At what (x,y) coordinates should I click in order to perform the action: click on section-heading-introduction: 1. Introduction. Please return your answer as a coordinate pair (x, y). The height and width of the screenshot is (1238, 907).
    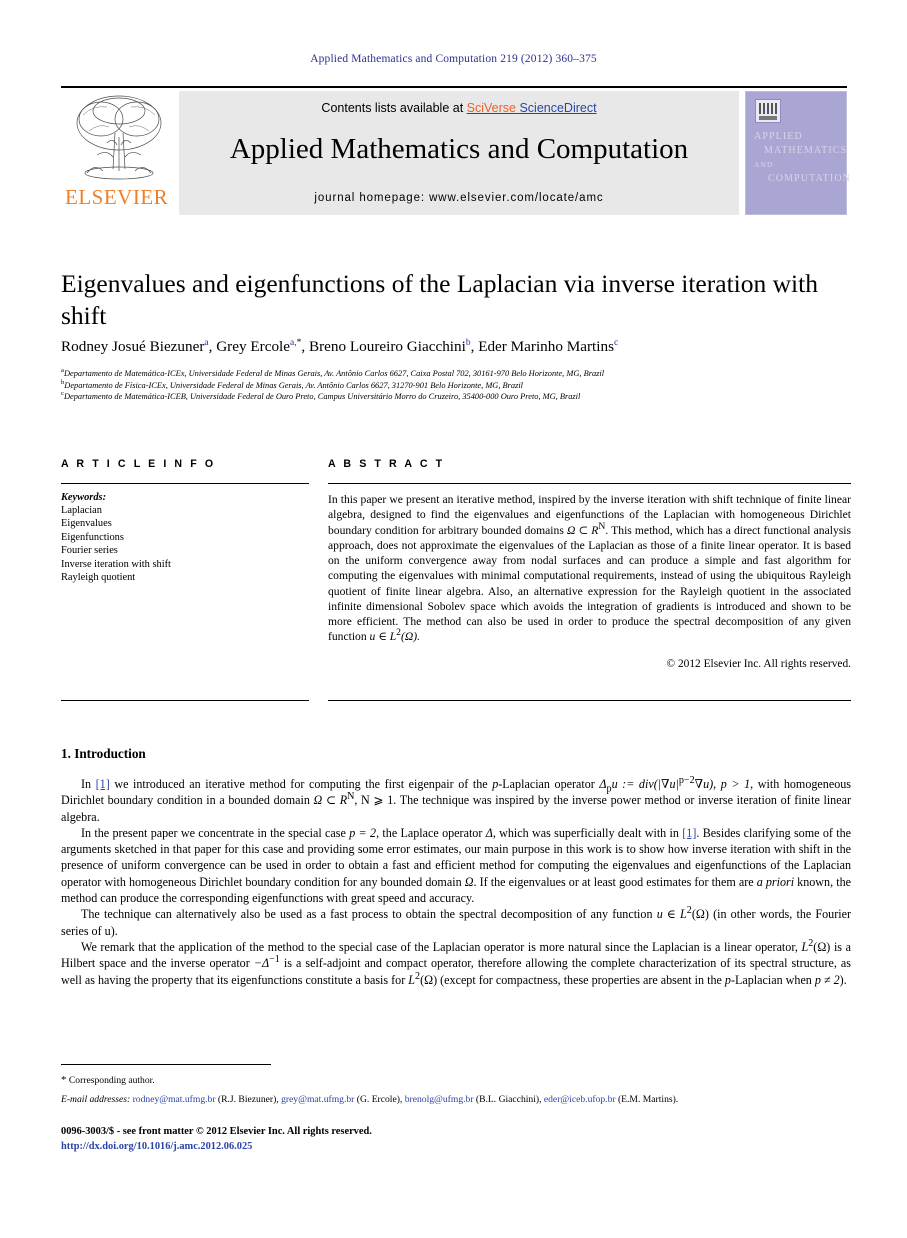
    Looking at the image, I should click on (103, 753).